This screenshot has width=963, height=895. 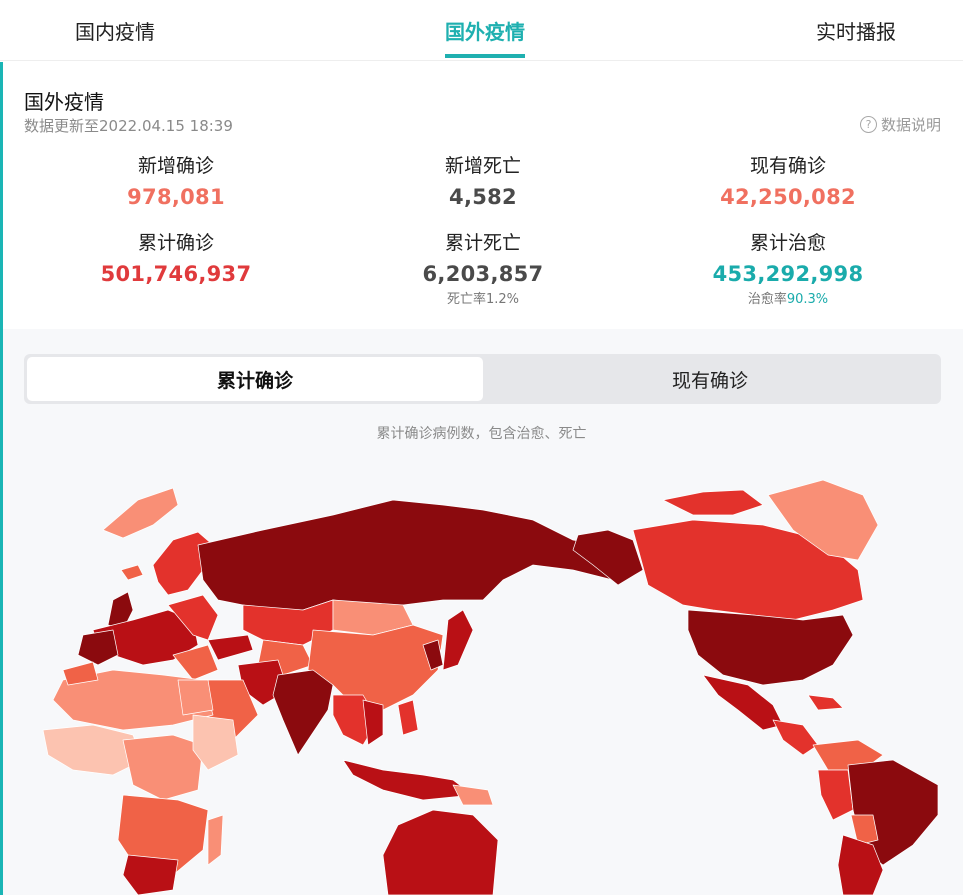 I want to click on recovery-rate: 治愈率90.3%, so click(x=788, y=299).